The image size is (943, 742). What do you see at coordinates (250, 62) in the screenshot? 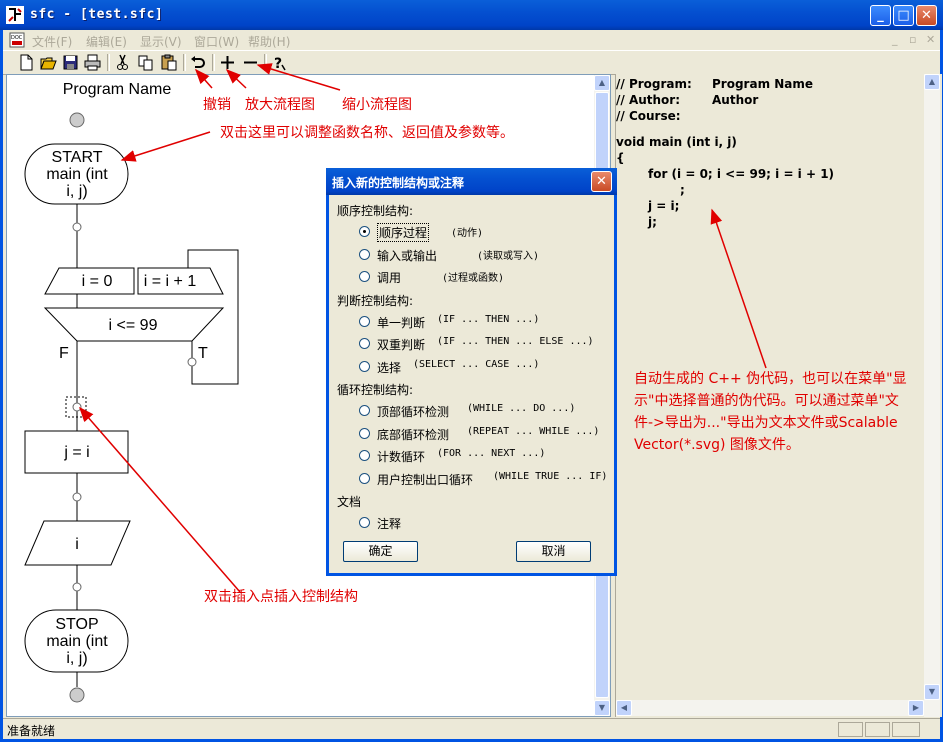
I see `zoom-out-icon` at bounding box center [250, 62].